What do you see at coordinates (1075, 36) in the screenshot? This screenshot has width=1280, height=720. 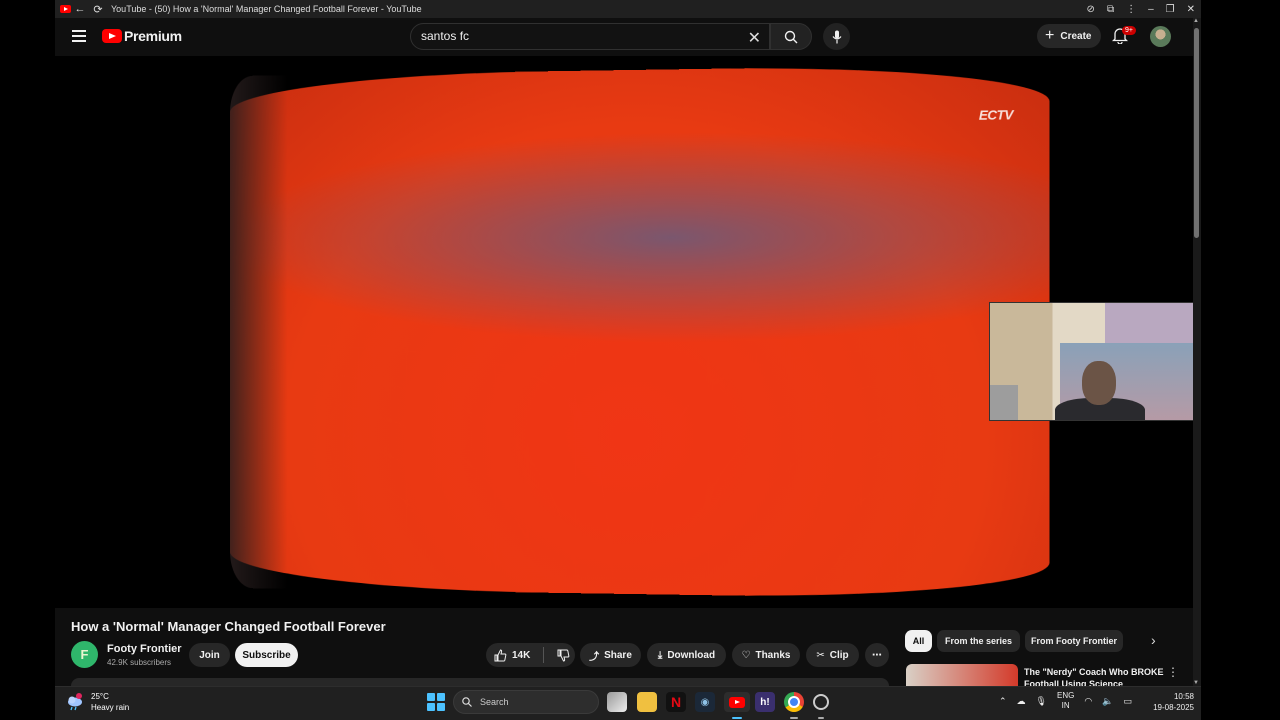 I see `create-label: Create` at bounding box center [1075, 36].